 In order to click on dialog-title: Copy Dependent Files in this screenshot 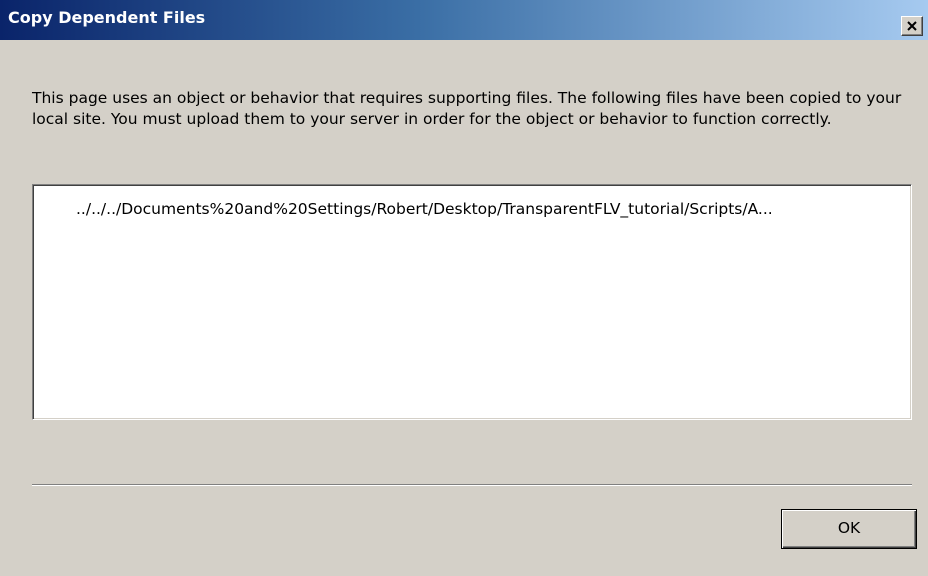, I will do `click(107, 17)`.